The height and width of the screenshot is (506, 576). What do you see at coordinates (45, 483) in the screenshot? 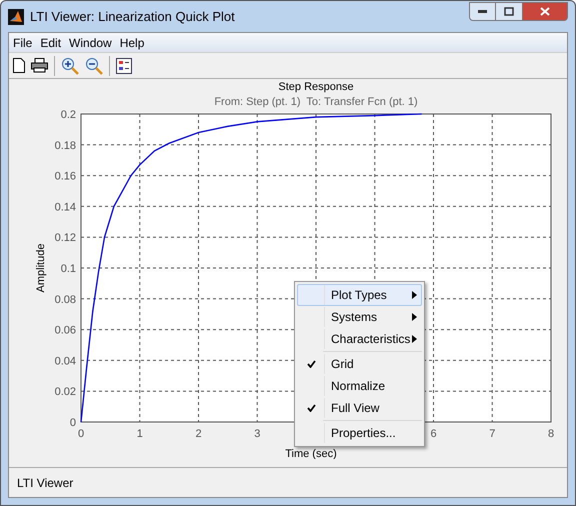
I see `status-text: LTI Viewer` at bounding box center [45, 483].